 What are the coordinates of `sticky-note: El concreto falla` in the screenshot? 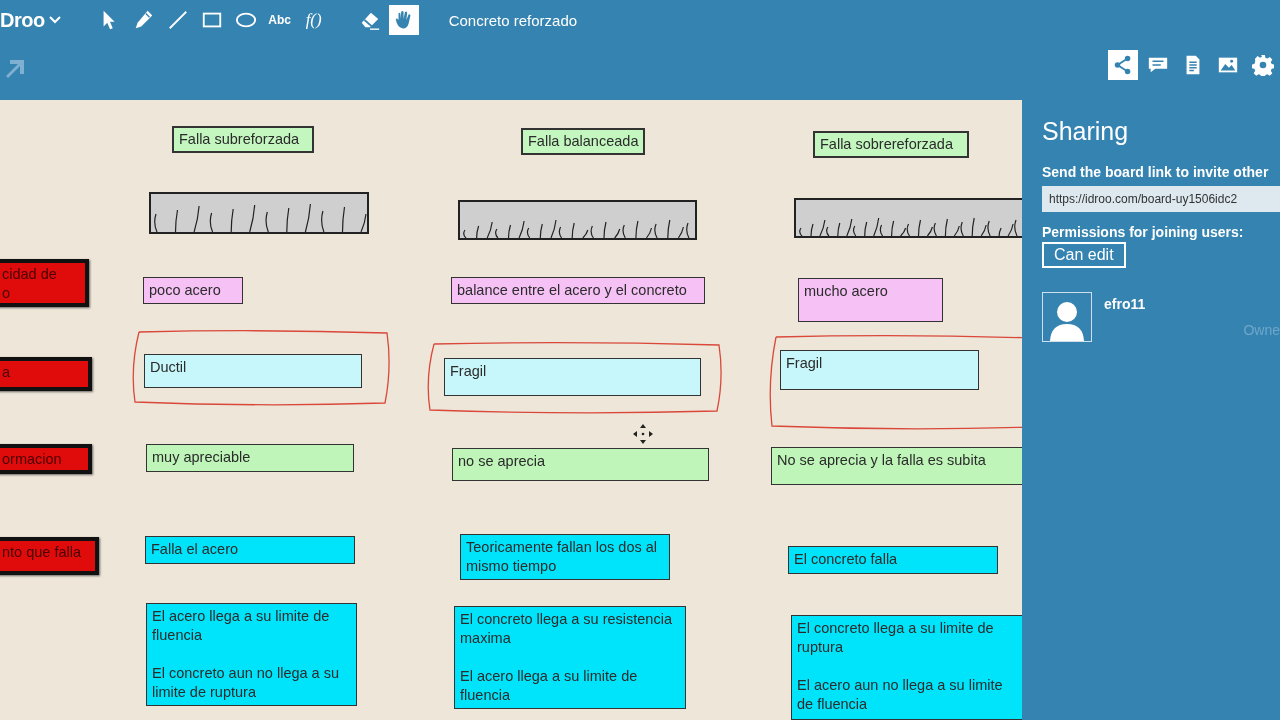 It's located at (893, 560).